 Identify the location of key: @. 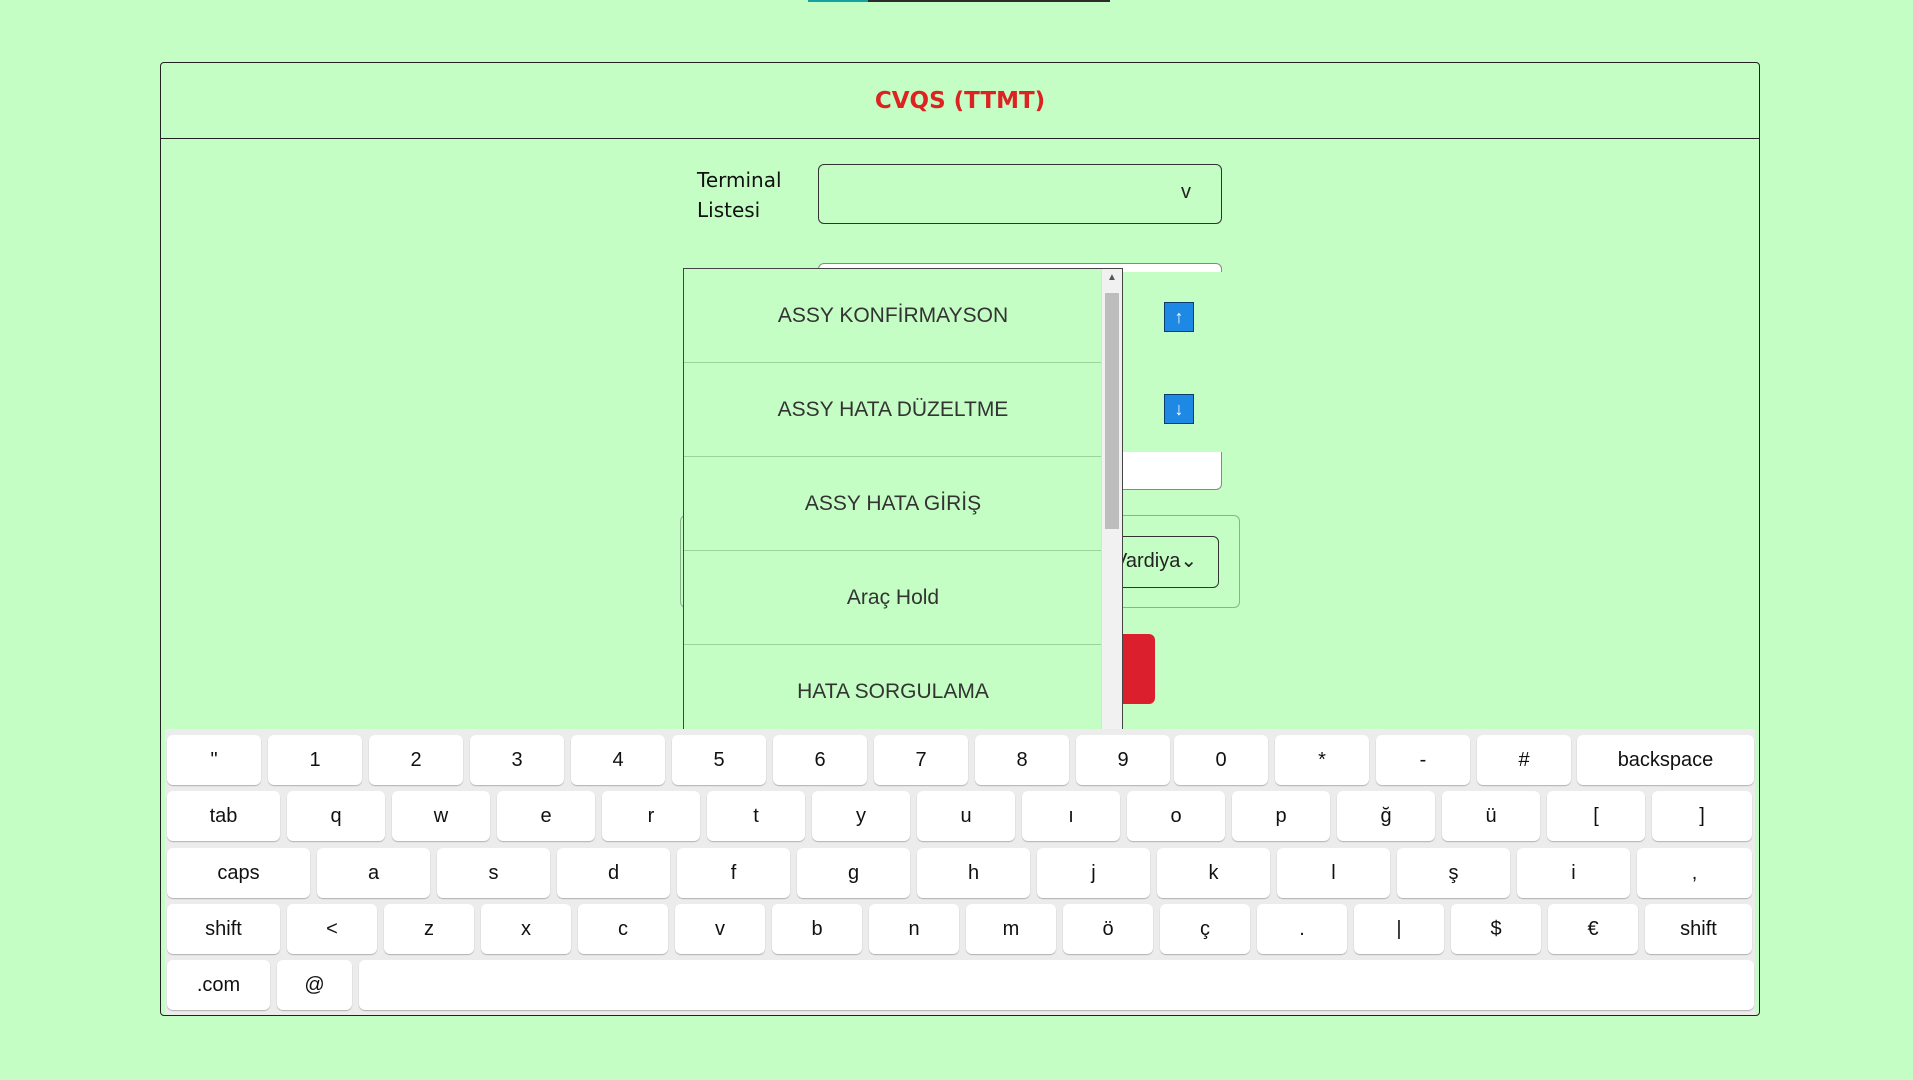
(314, 985).